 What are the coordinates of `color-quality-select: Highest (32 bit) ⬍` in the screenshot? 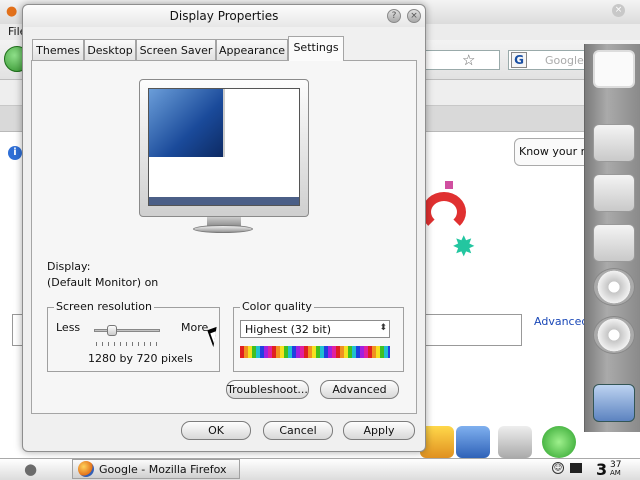 It's located at (315, 329).